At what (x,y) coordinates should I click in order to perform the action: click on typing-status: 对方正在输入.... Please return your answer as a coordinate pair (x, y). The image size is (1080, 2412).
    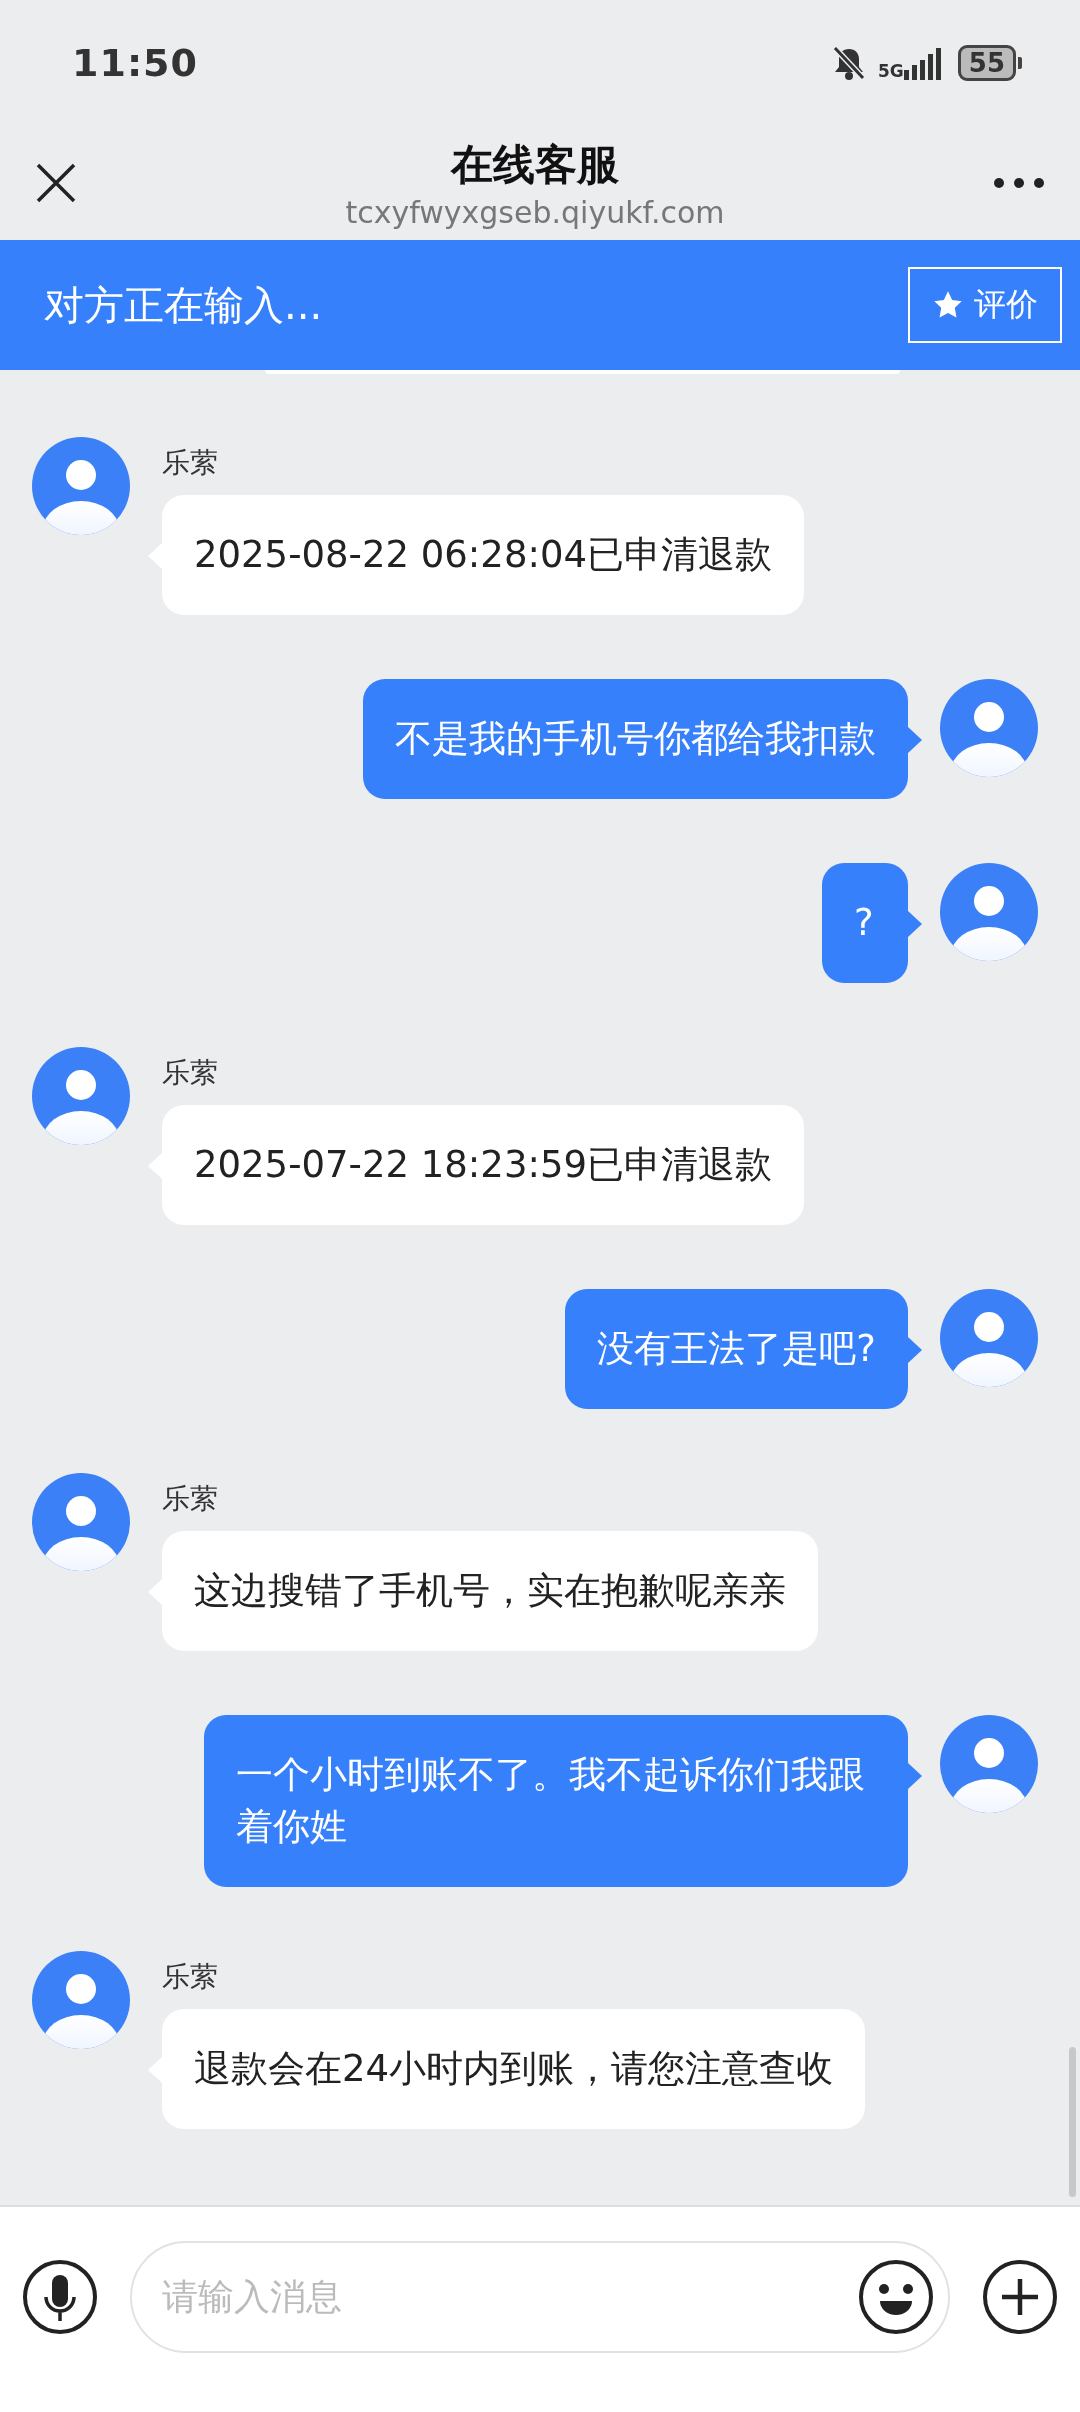
    Looking at the image, I should click on (183, 305).